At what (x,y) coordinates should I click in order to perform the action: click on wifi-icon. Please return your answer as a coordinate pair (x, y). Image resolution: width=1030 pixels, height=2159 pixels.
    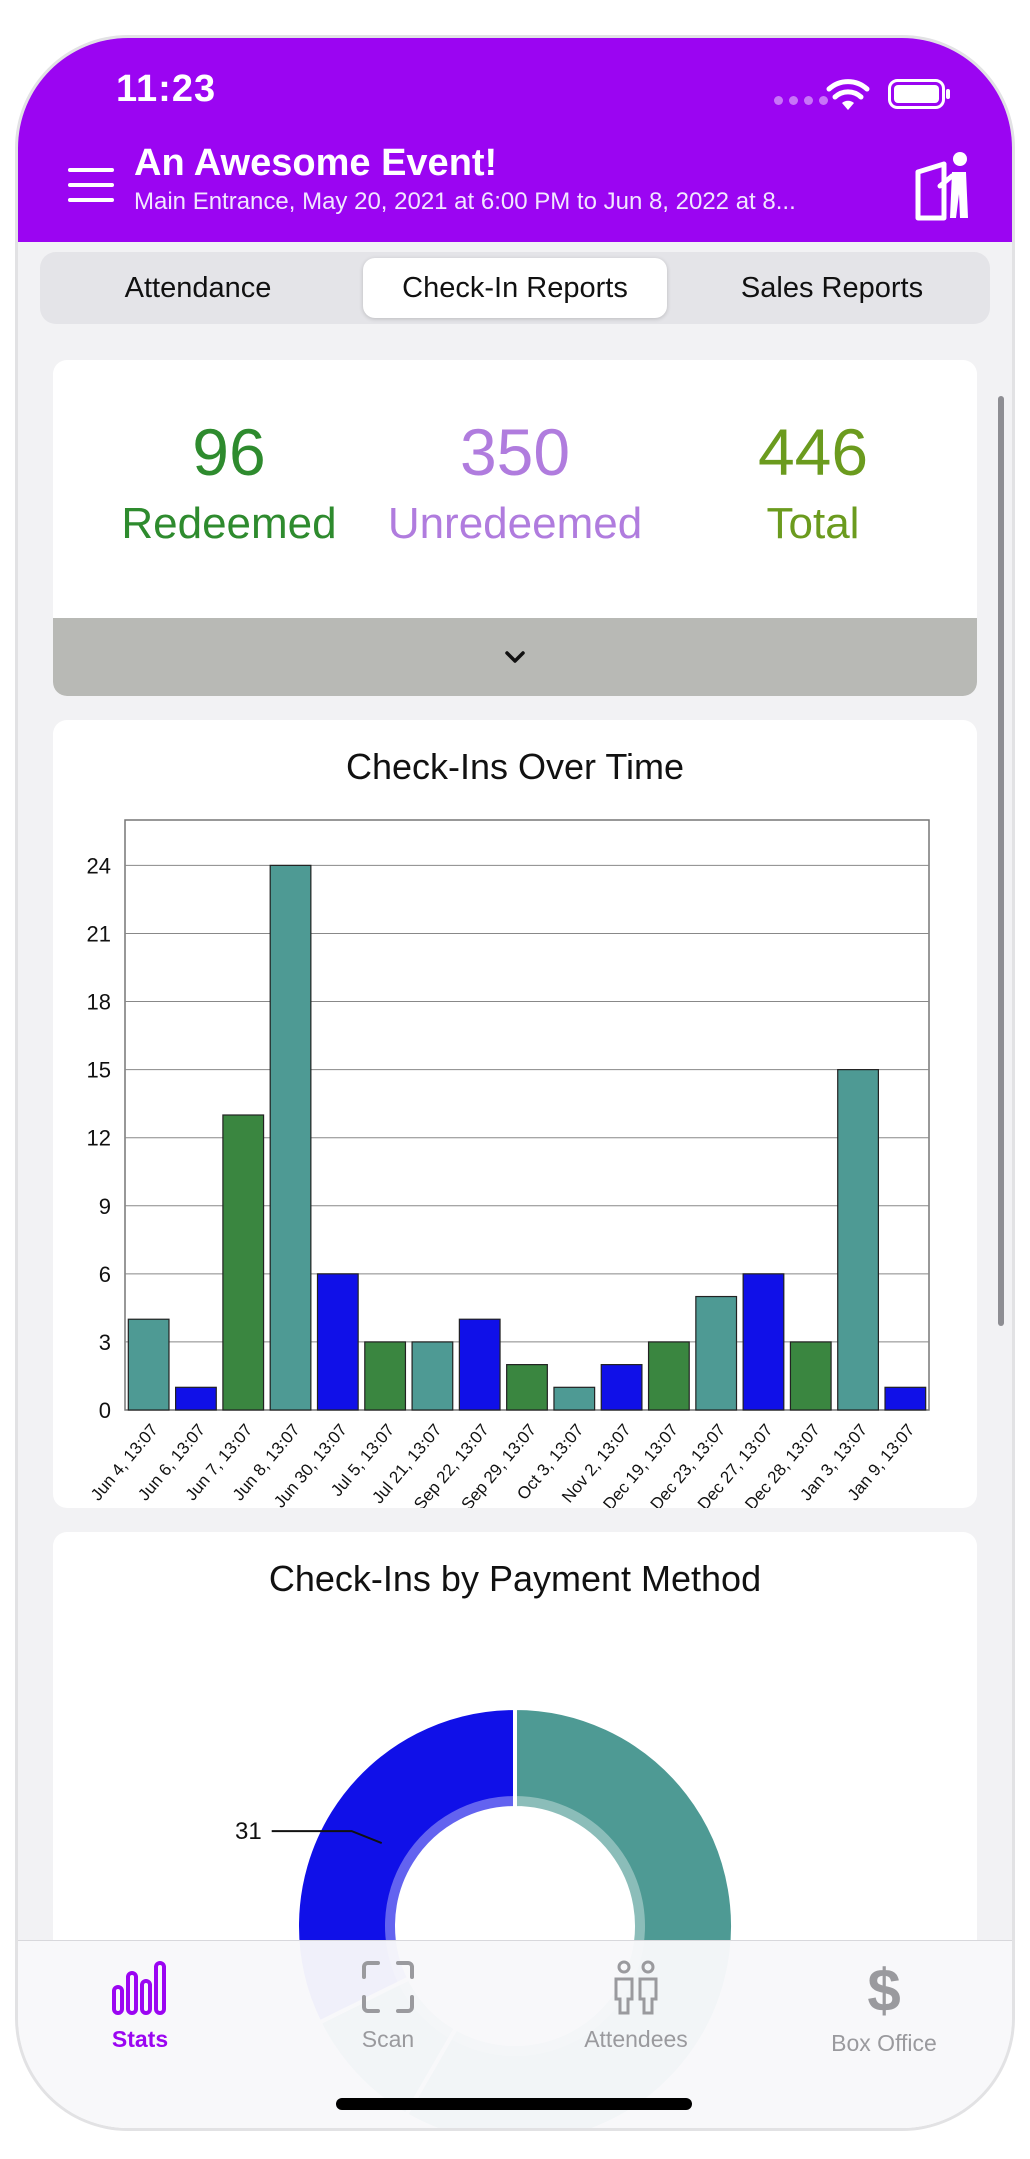
    Looking at the image, I should click on (848, 94).